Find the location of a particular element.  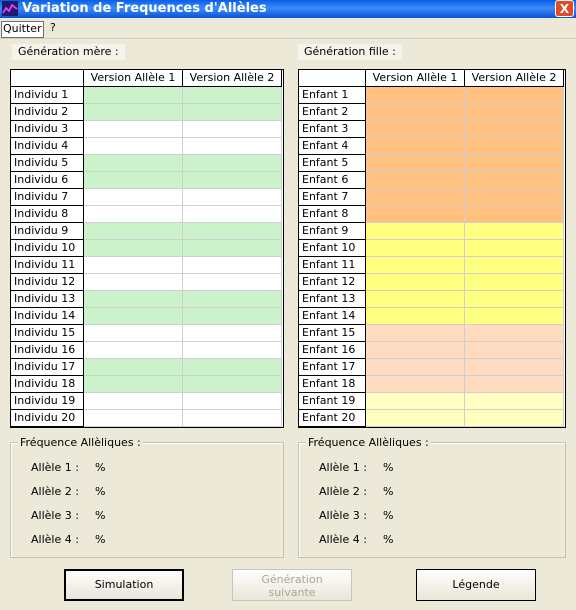

table-row: Enfant 19 is located at coordinates (431, 401).